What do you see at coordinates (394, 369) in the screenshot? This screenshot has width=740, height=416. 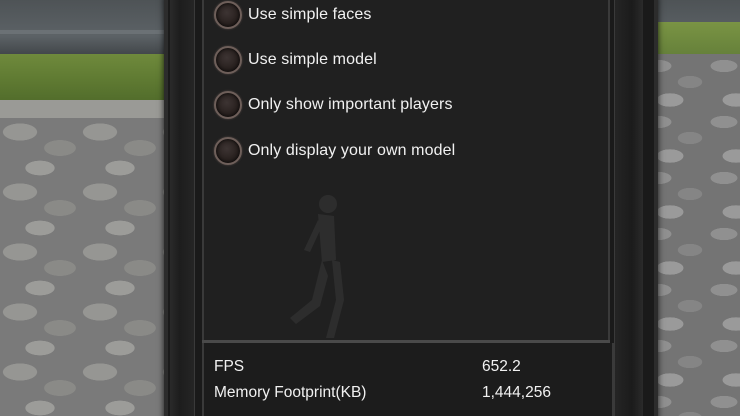 I see `stat-row-fps: FPS 652.2` at bounding box center [394, 369].